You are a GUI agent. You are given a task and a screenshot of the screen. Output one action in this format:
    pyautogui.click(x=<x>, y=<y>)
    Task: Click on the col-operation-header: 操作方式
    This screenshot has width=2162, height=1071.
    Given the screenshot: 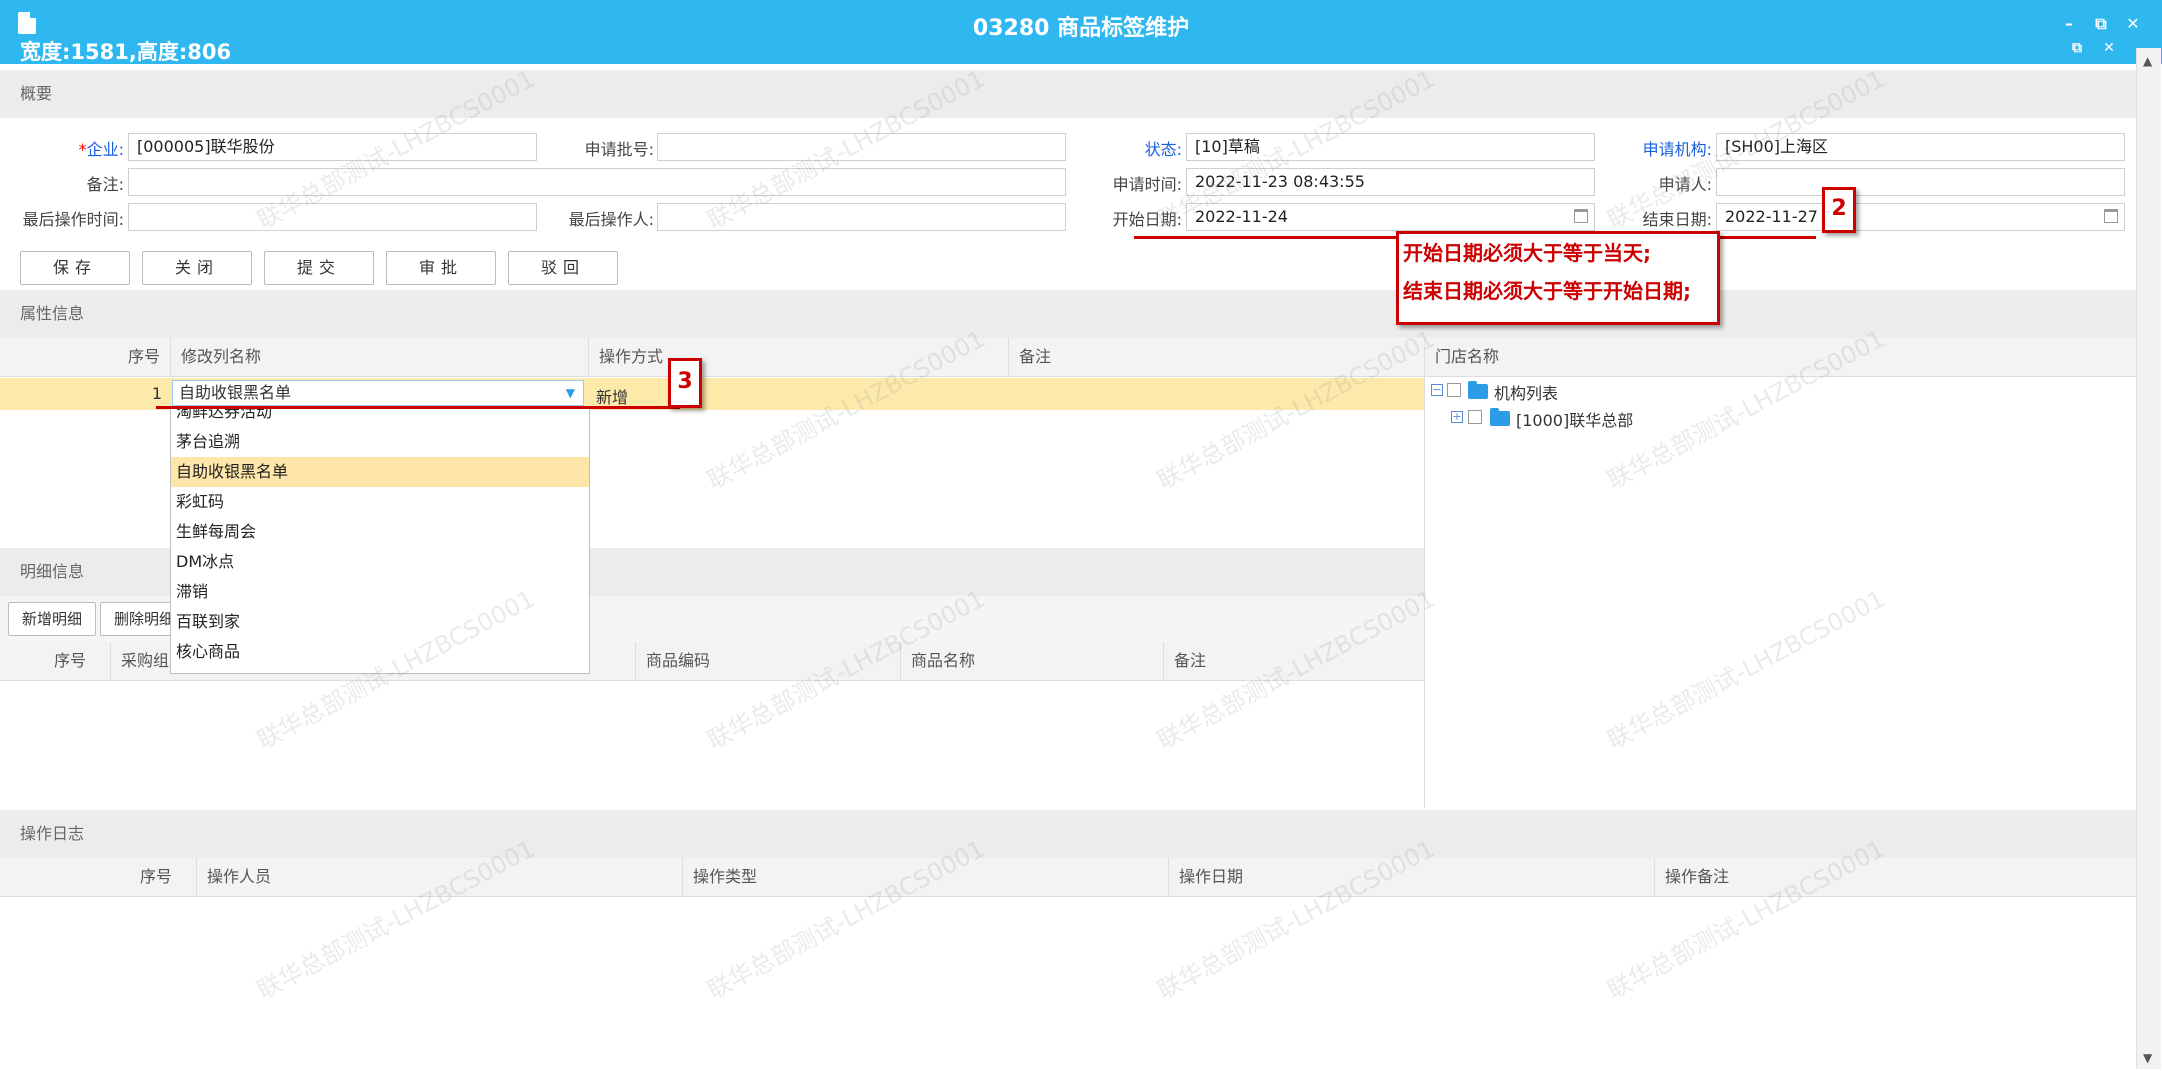 What is the action you would take?
    pyautogui.click(x=798, y=357)
    